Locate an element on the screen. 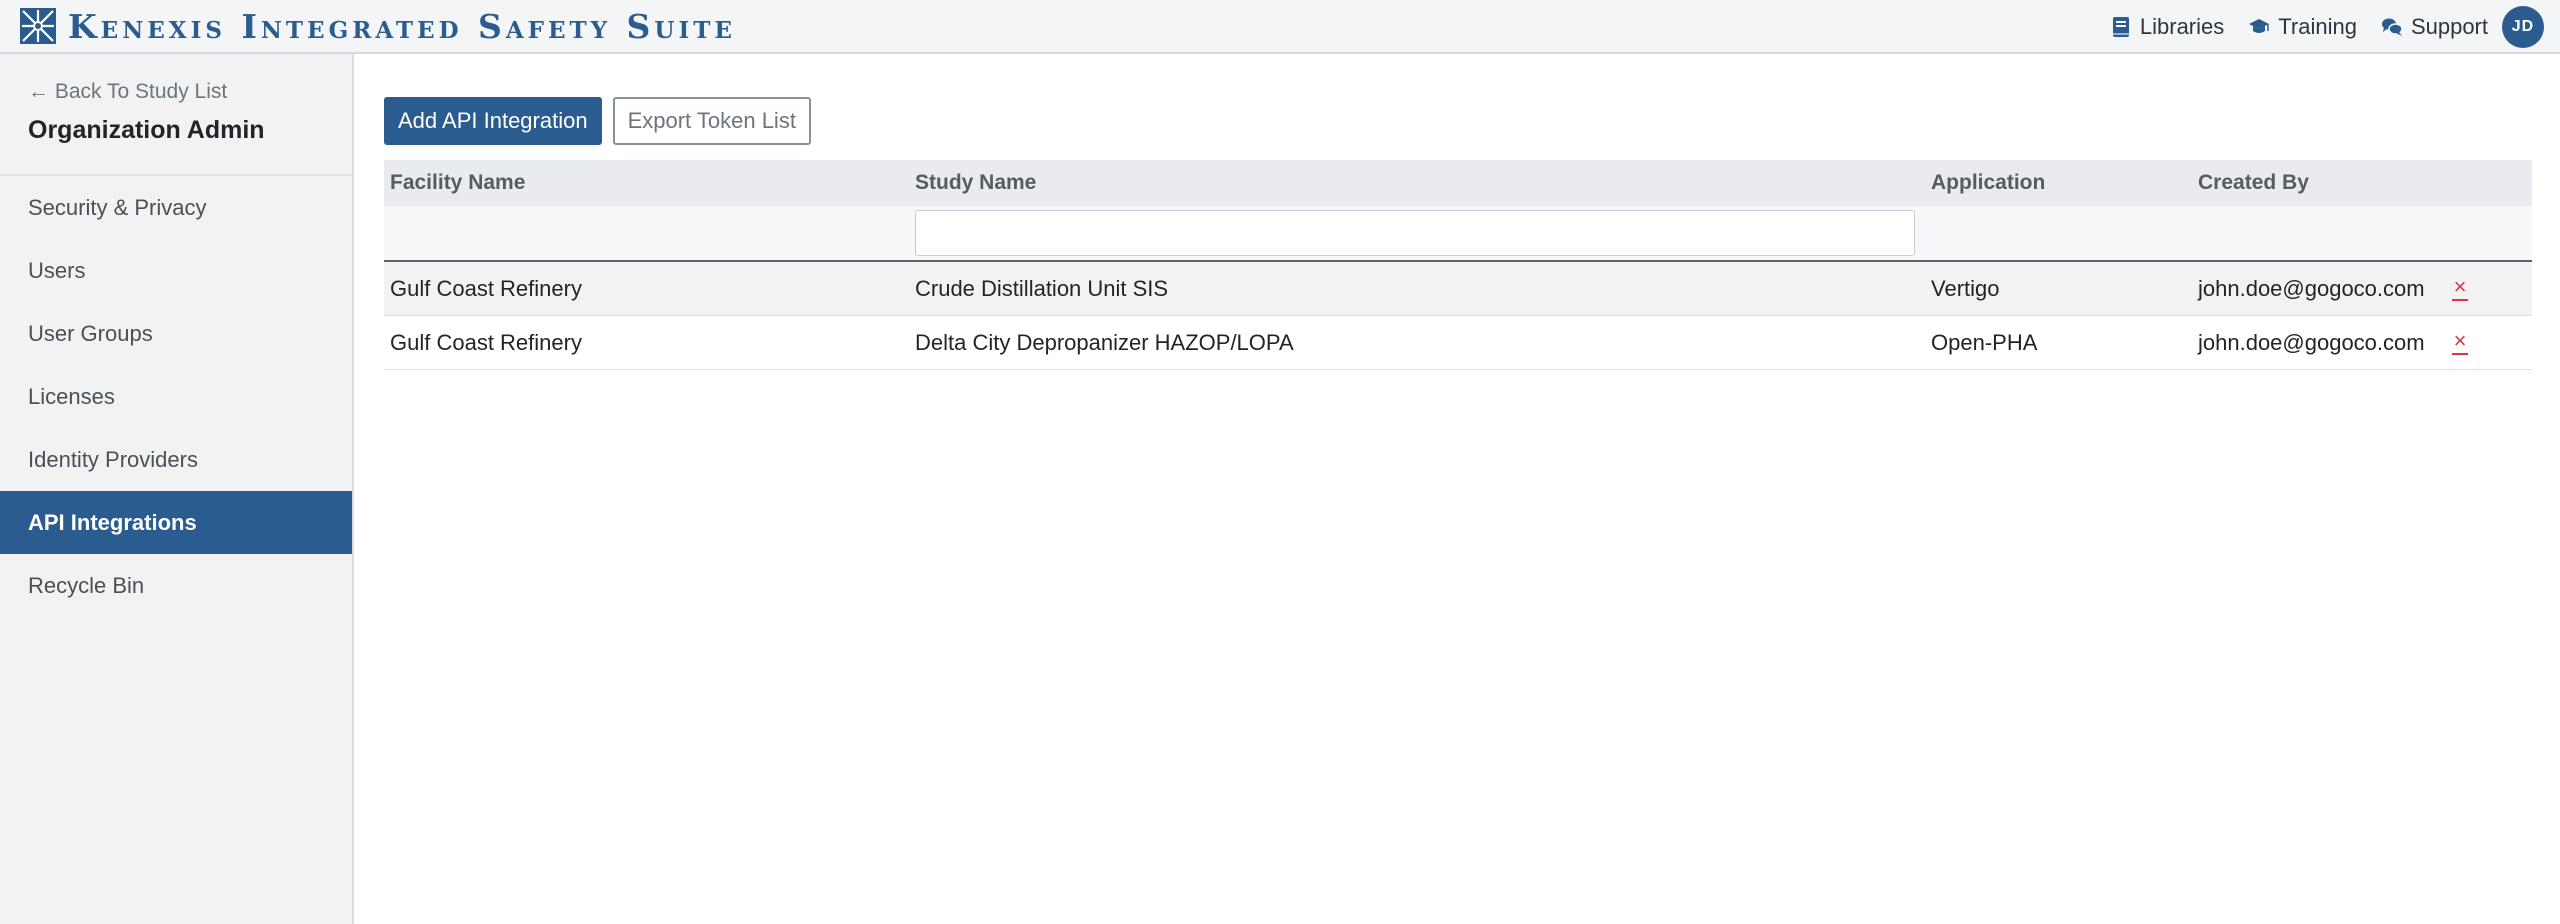 This screenshot has height=924, width=2560. training-label: Training is located at coordinates (2317, 26).